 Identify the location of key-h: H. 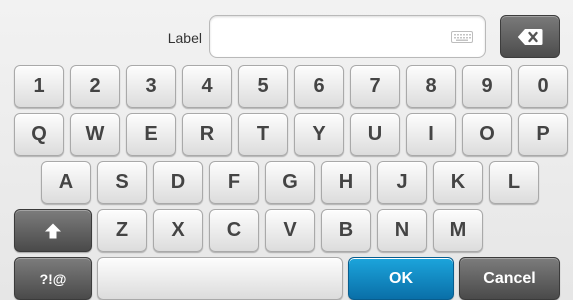
(346, 182).